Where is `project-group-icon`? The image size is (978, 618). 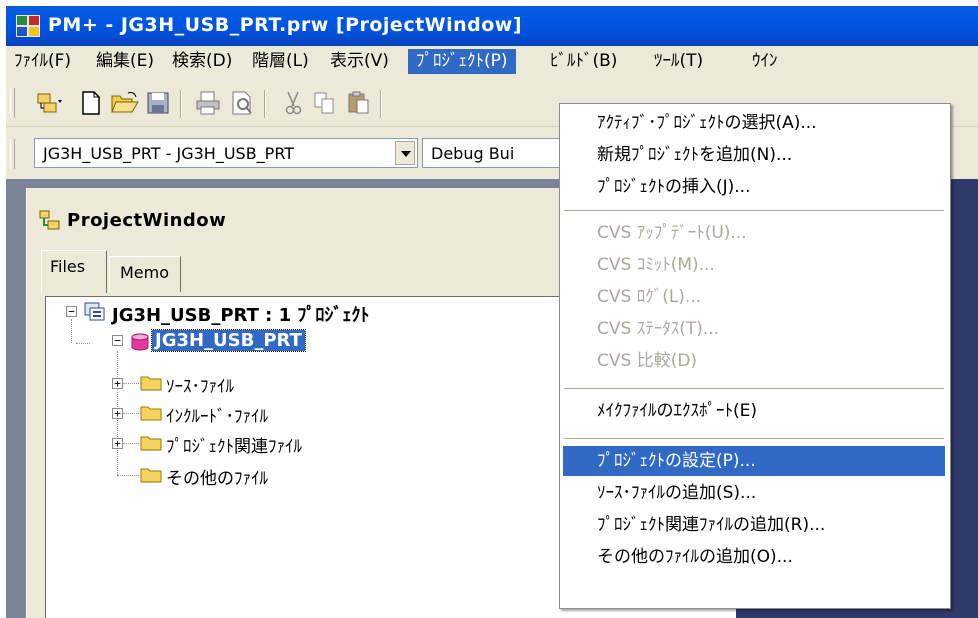
project-group-icon is located at coordinates (95, 314).